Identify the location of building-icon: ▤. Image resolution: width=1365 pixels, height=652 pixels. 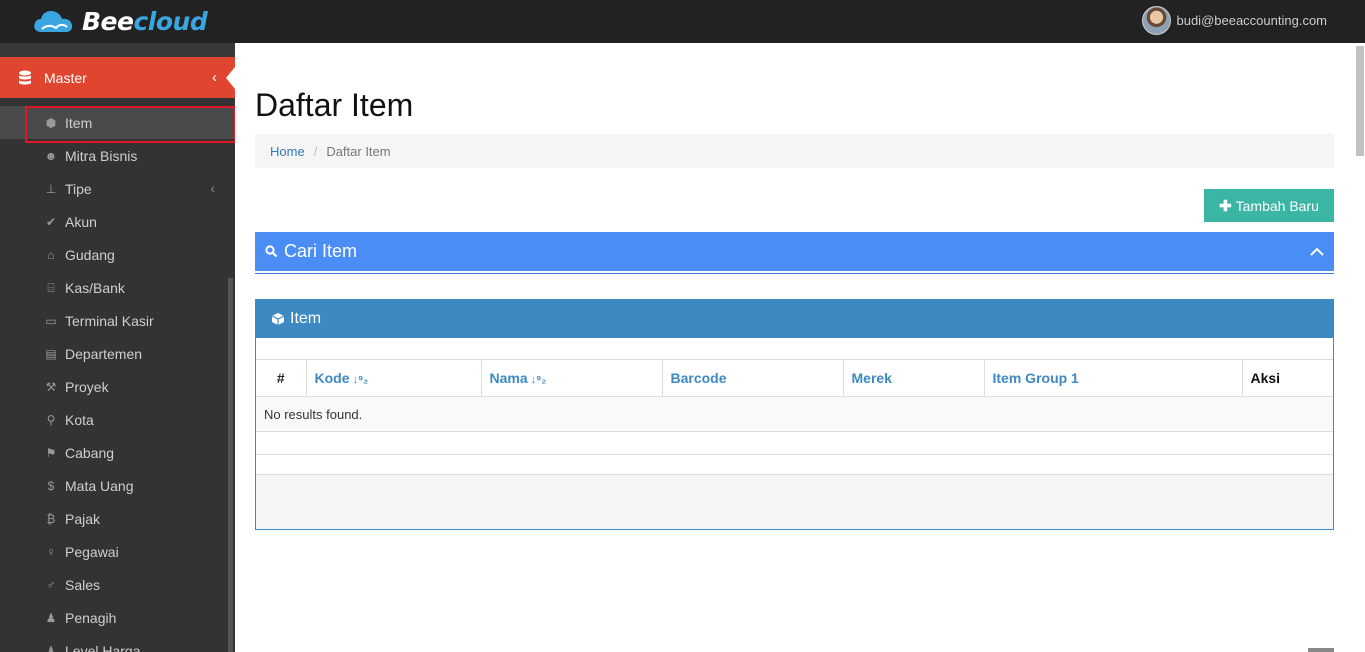
(51, 354).